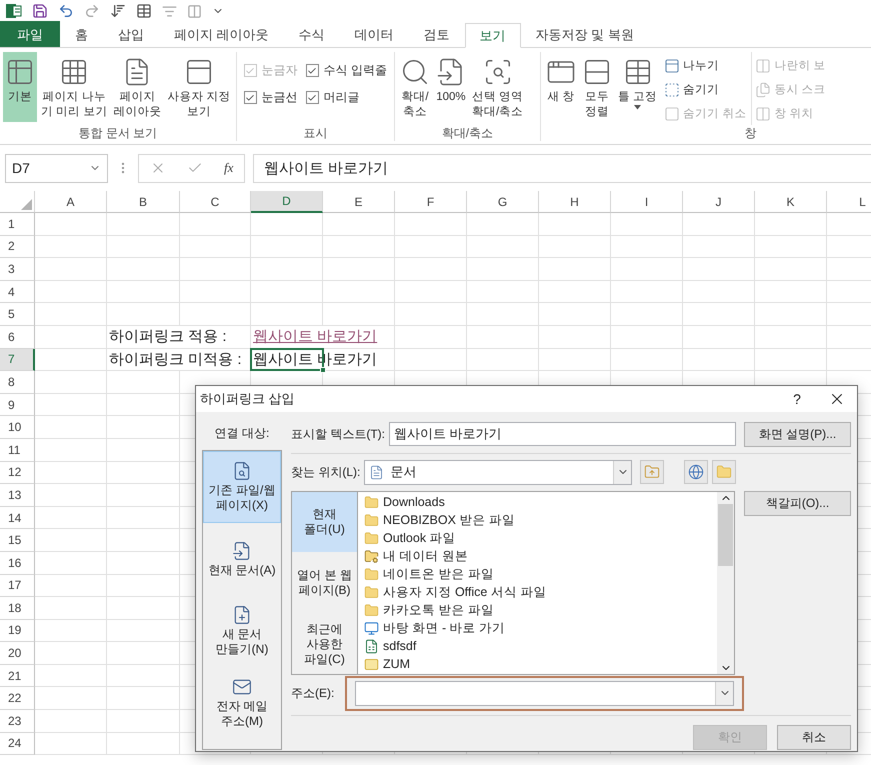 The height and width of the screenshot is (765, 871). I want to click on browse-web-button, so click(696, 472).